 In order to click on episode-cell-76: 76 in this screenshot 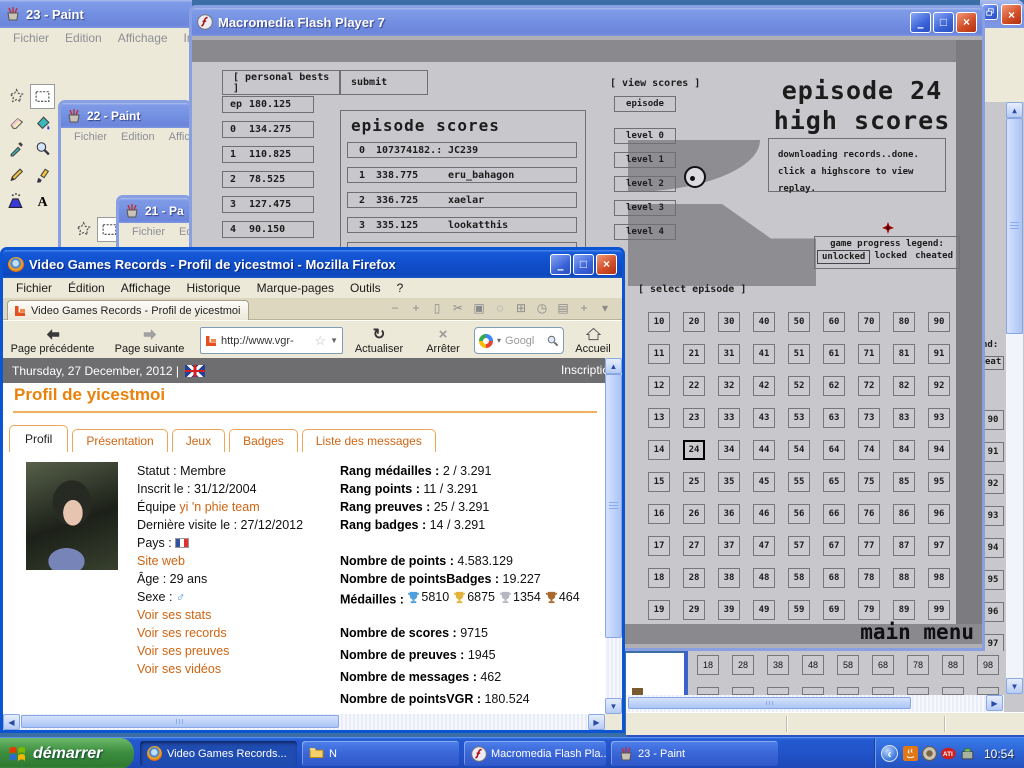, I will do `click(869, 514)`.